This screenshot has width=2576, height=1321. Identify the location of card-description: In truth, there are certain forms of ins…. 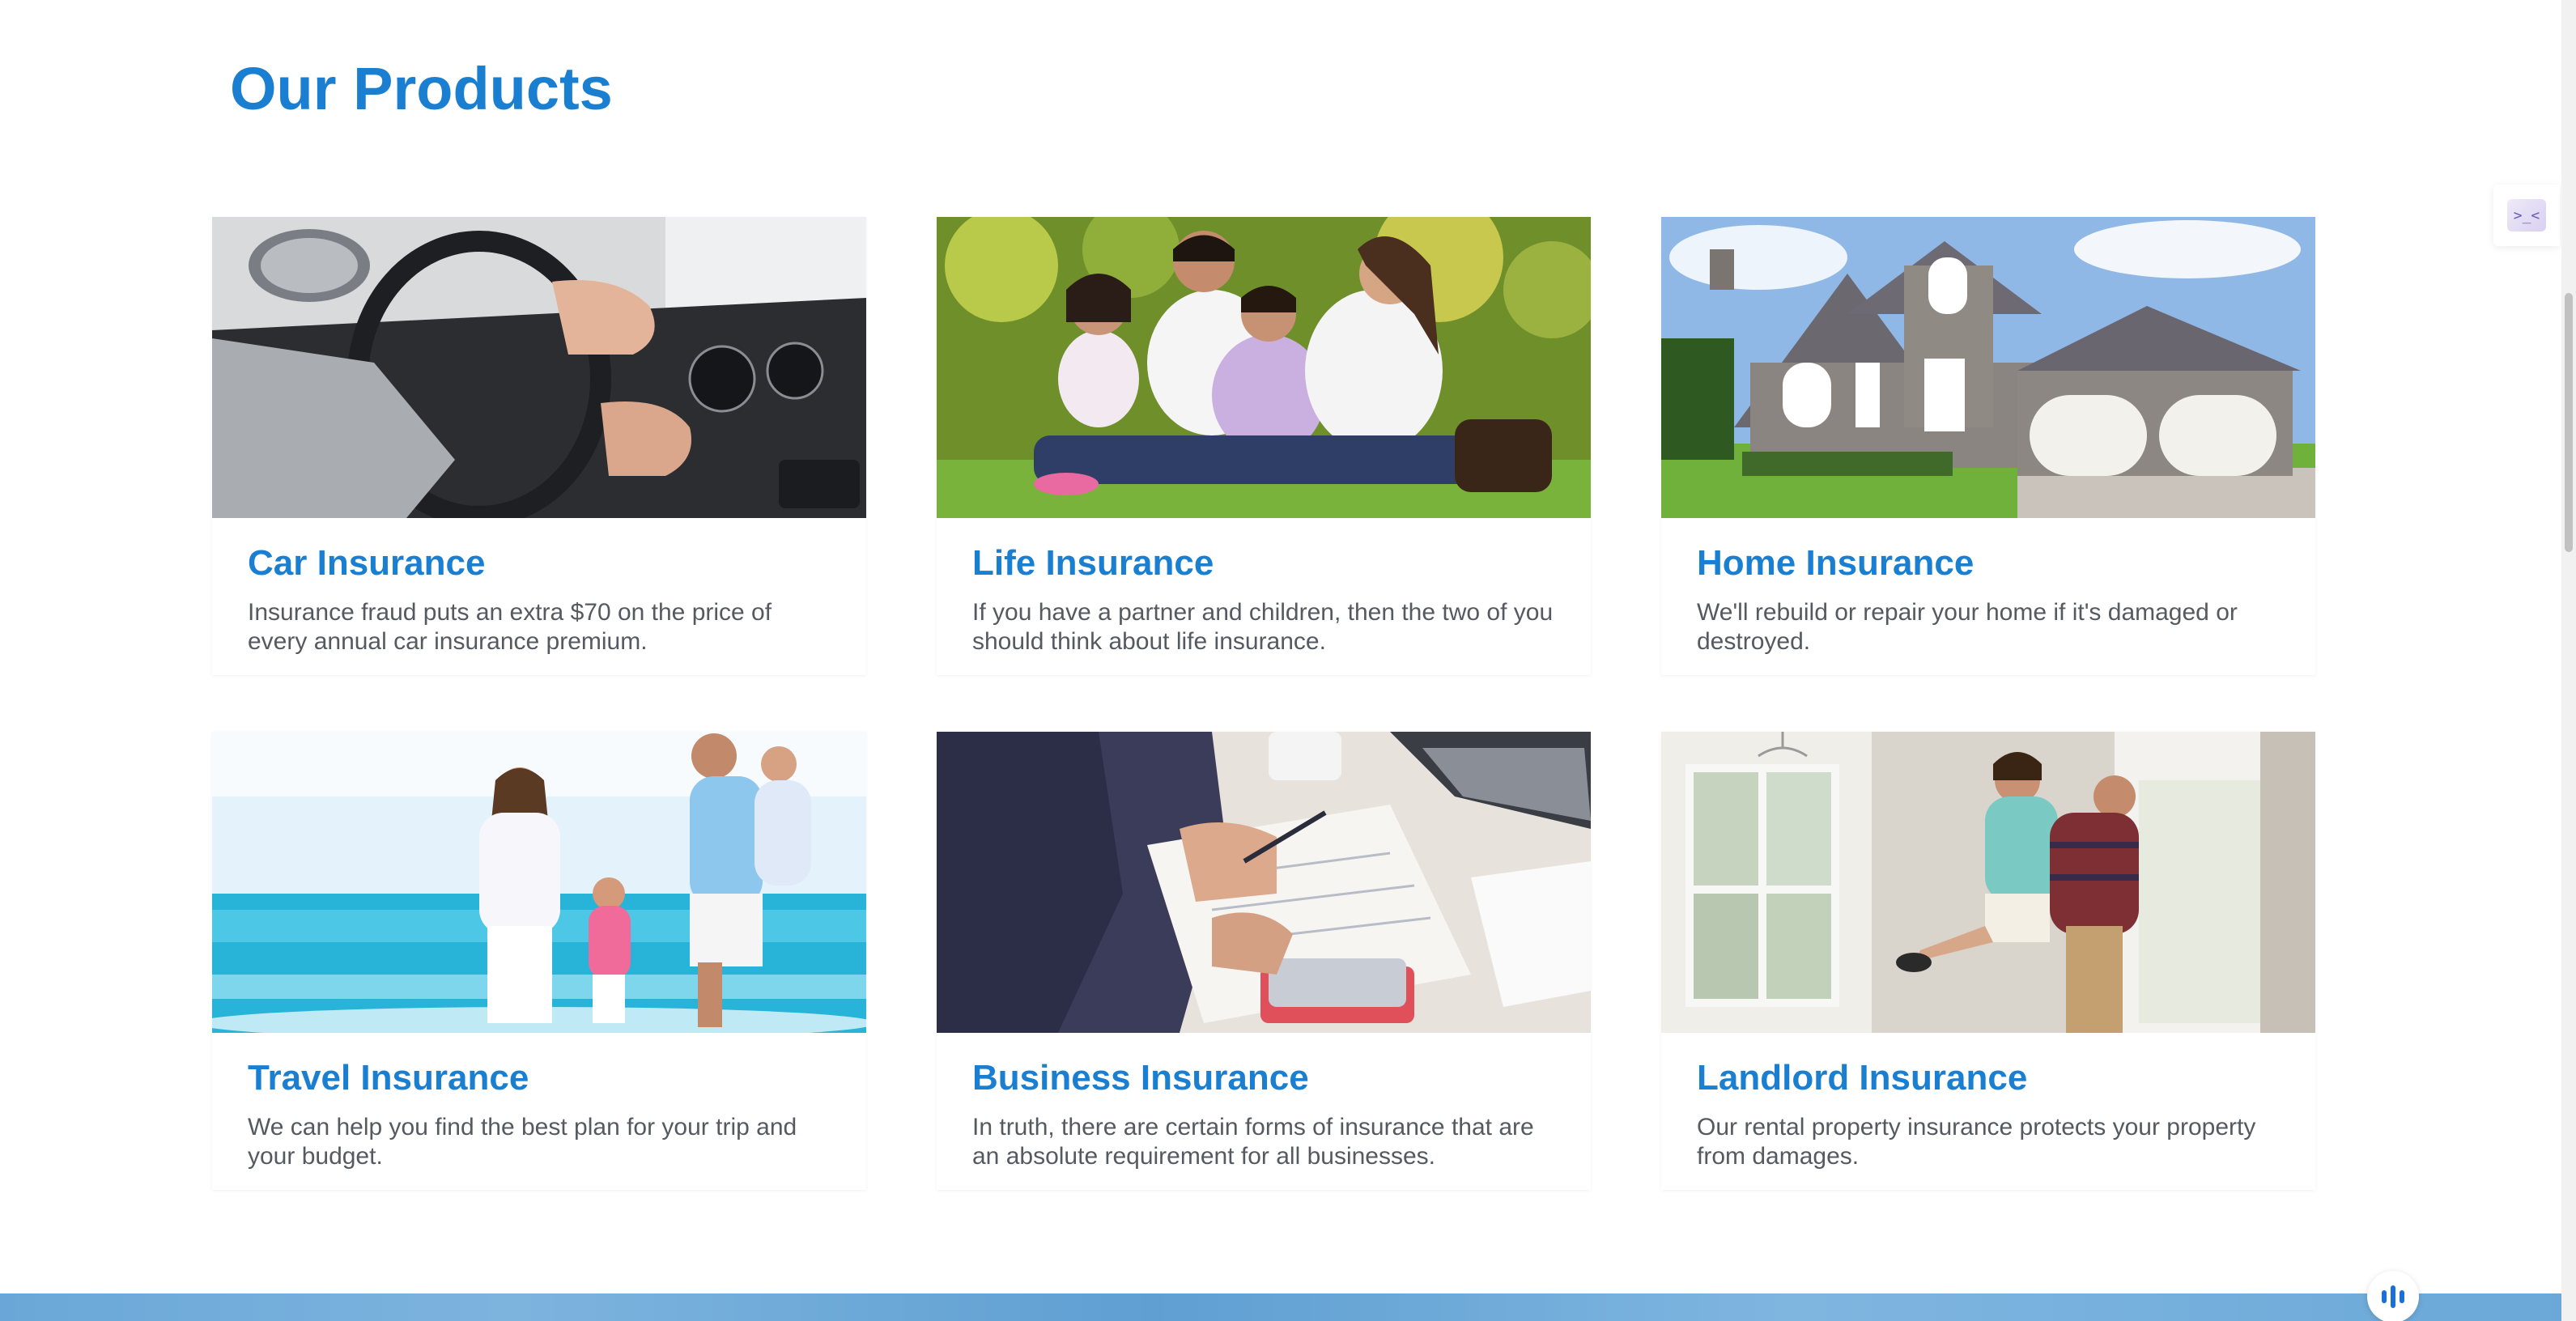
(1253, 1141).